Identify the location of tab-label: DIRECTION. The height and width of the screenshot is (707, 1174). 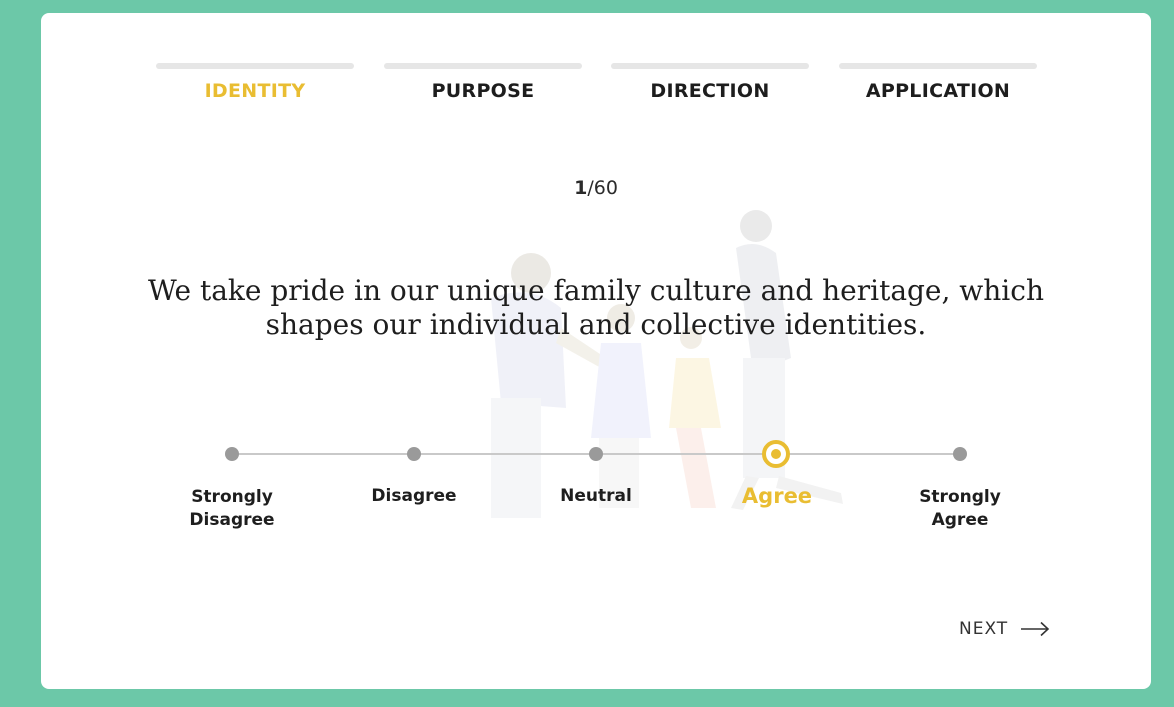
(710, 91).